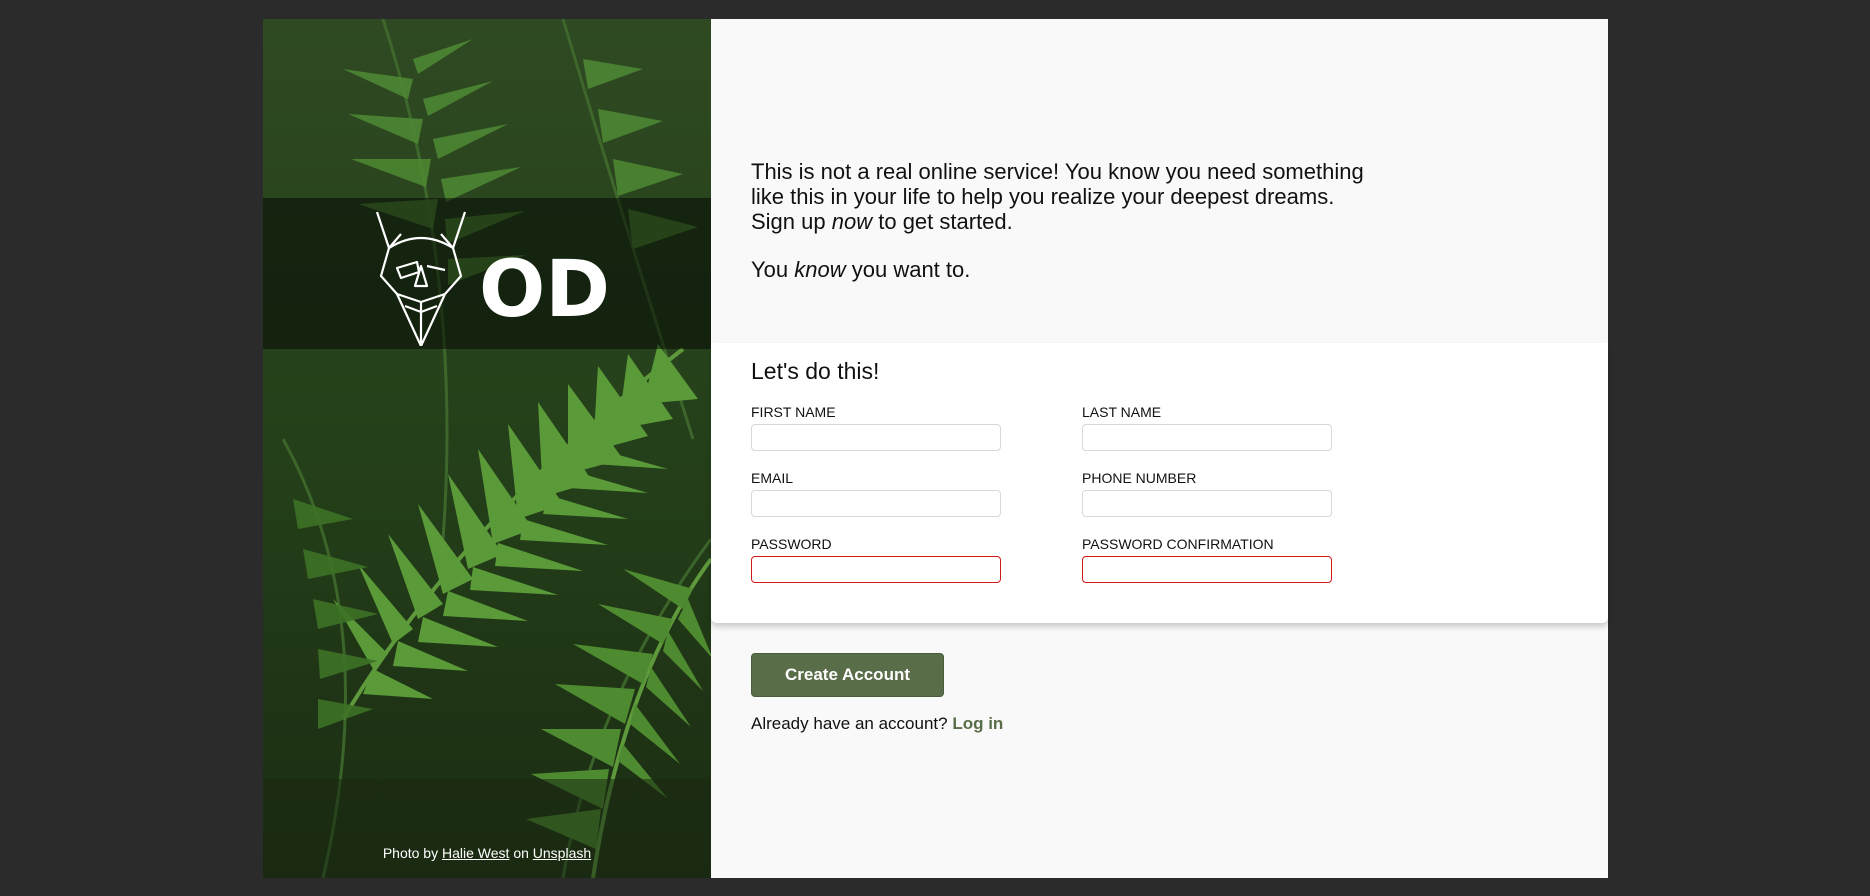 The width and height of the screenshot is (1870, 896). Describe the element at coordinates (876, 503) in the screenshot. I see `email-input` at that location.